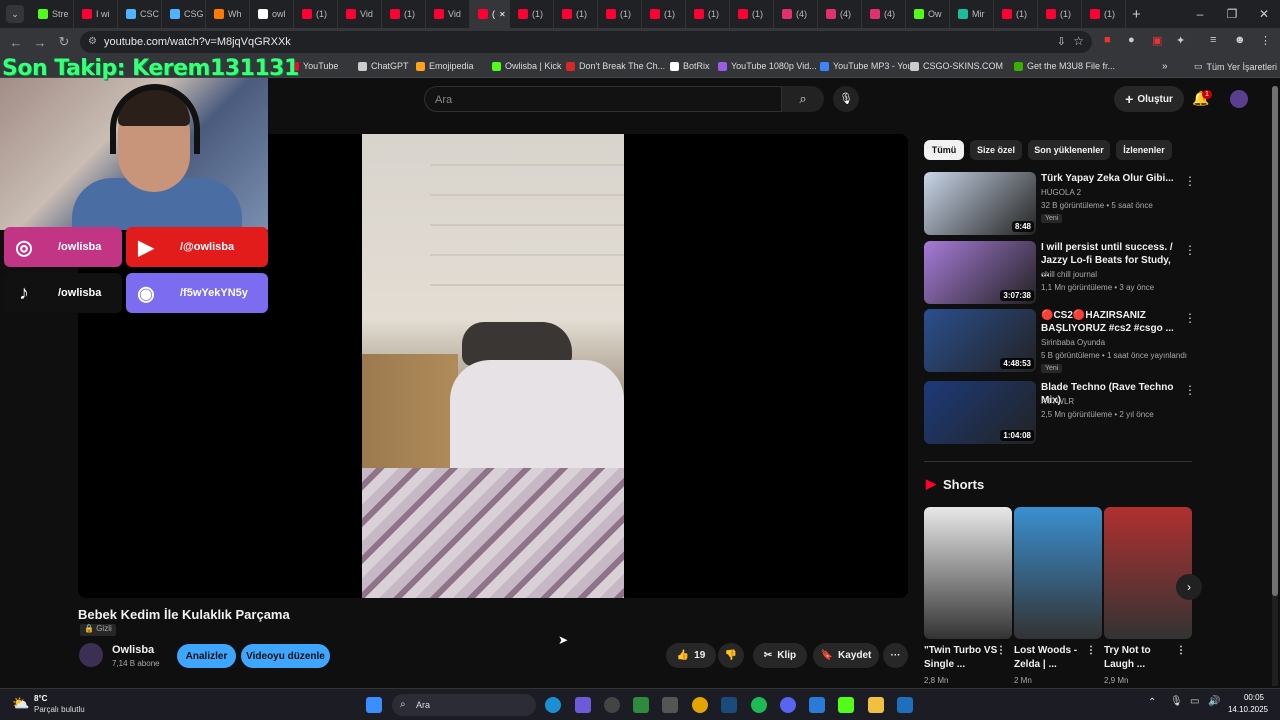 The height and width of the screenshot is (720, 1280). What do you see at coordinates (96, 14) in the screenshot?
I see `browser-tab: I wi` at bounding box center [96, 14].